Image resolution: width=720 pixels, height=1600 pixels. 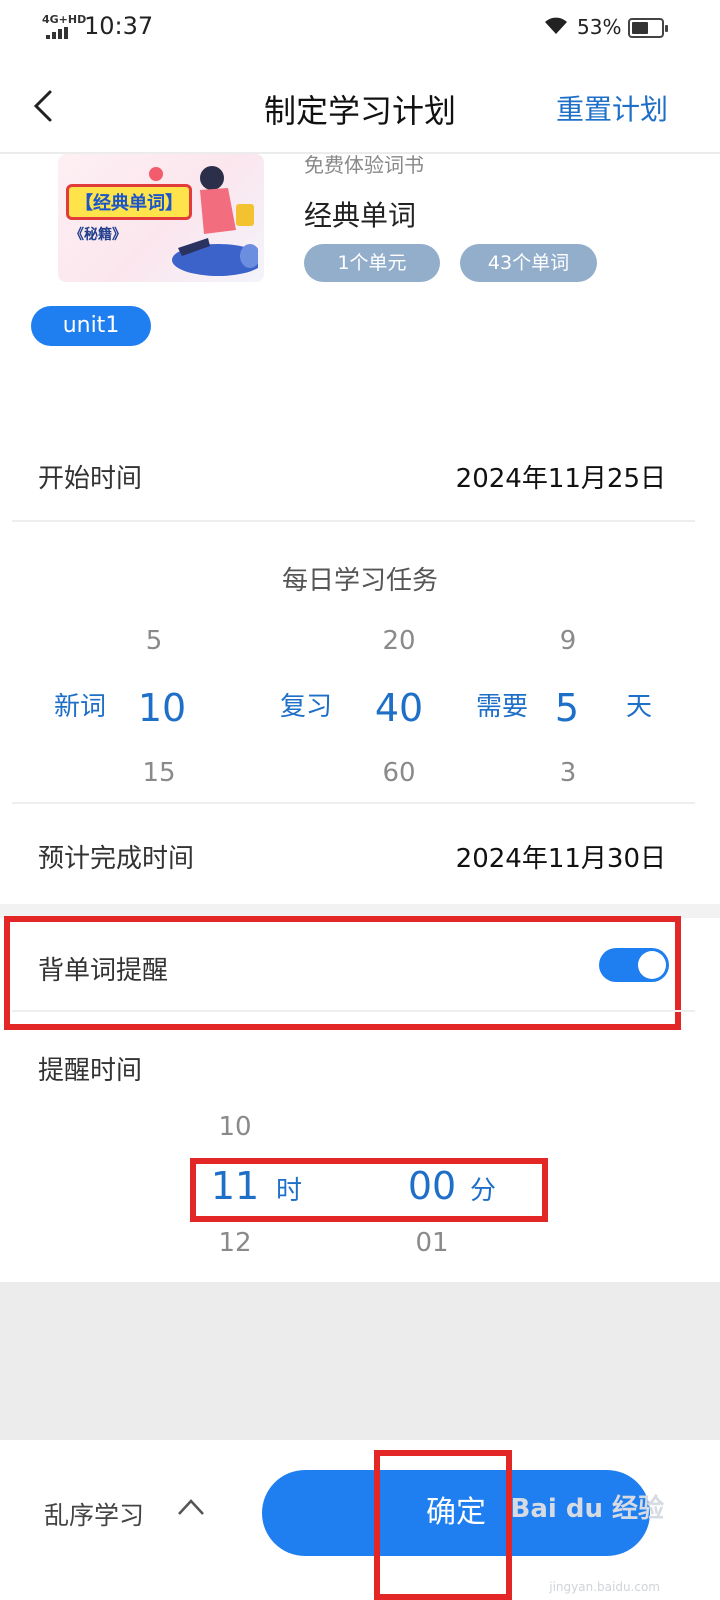 What do you see at coordinates (399, 773) in the screenshot?
I see `review-next: 60` at bounding box center [399, 773].